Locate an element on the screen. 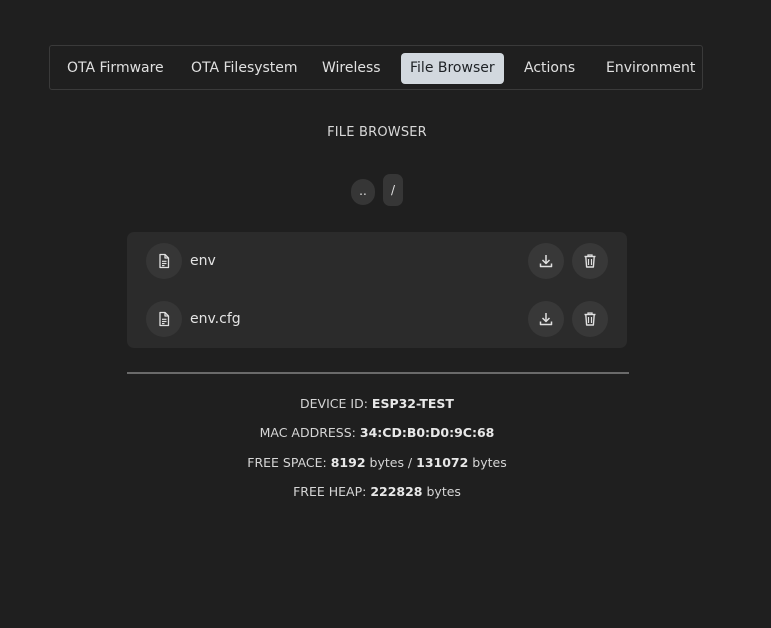  tab-wireless: Wireless is located at coordinates (351, 68).